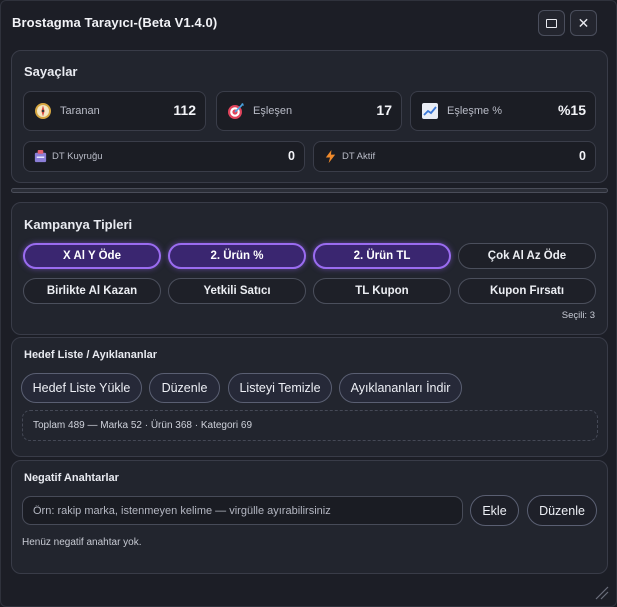 The image size is (617, 607). Describe the element at coordinates (382, 256) in the screenshot. I see `campaign-chip-ikinci-urun-tl: 2. Ürün TL` at that location.